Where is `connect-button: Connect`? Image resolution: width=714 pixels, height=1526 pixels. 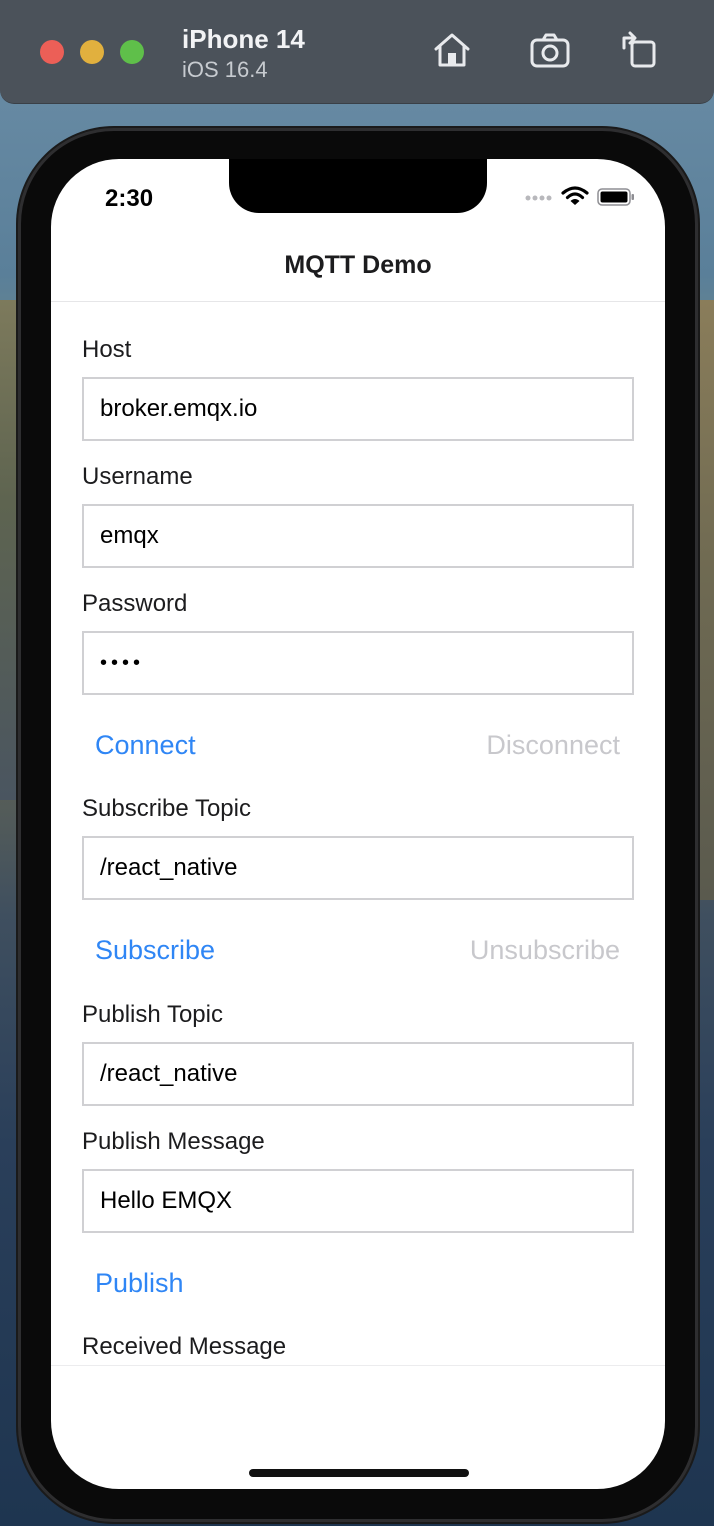 connect-button: Connect is located at coordinates (145, 745).